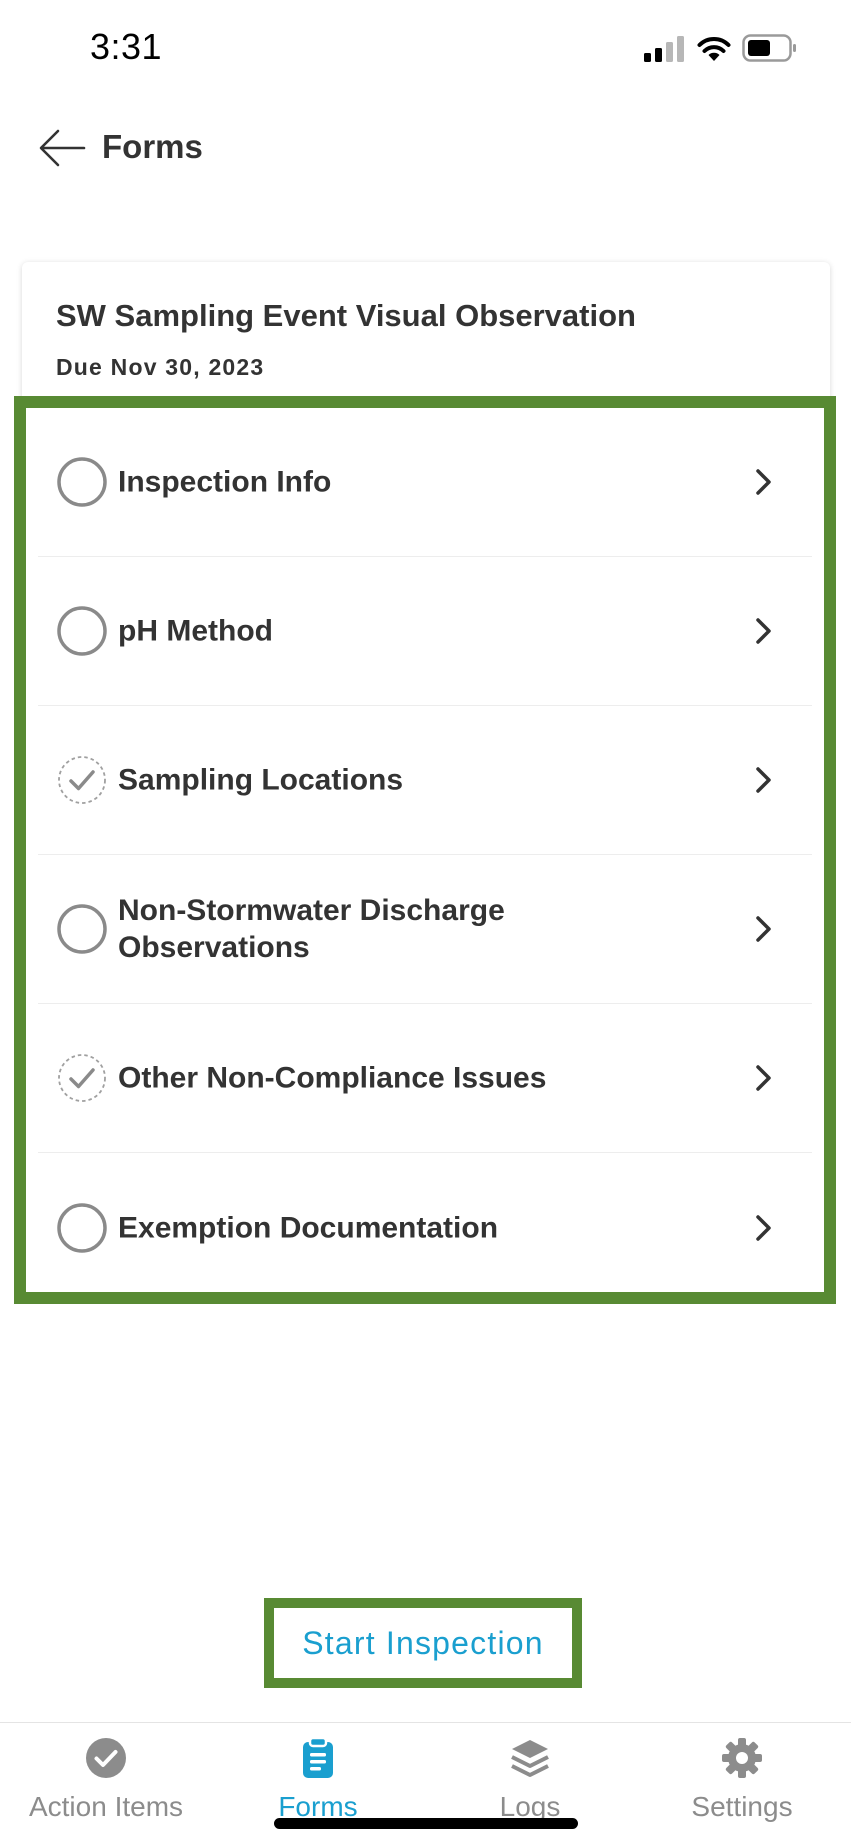  Describe the element at coordinates (714, 49) in the screenshot. I see `wifi-icon` at that location.